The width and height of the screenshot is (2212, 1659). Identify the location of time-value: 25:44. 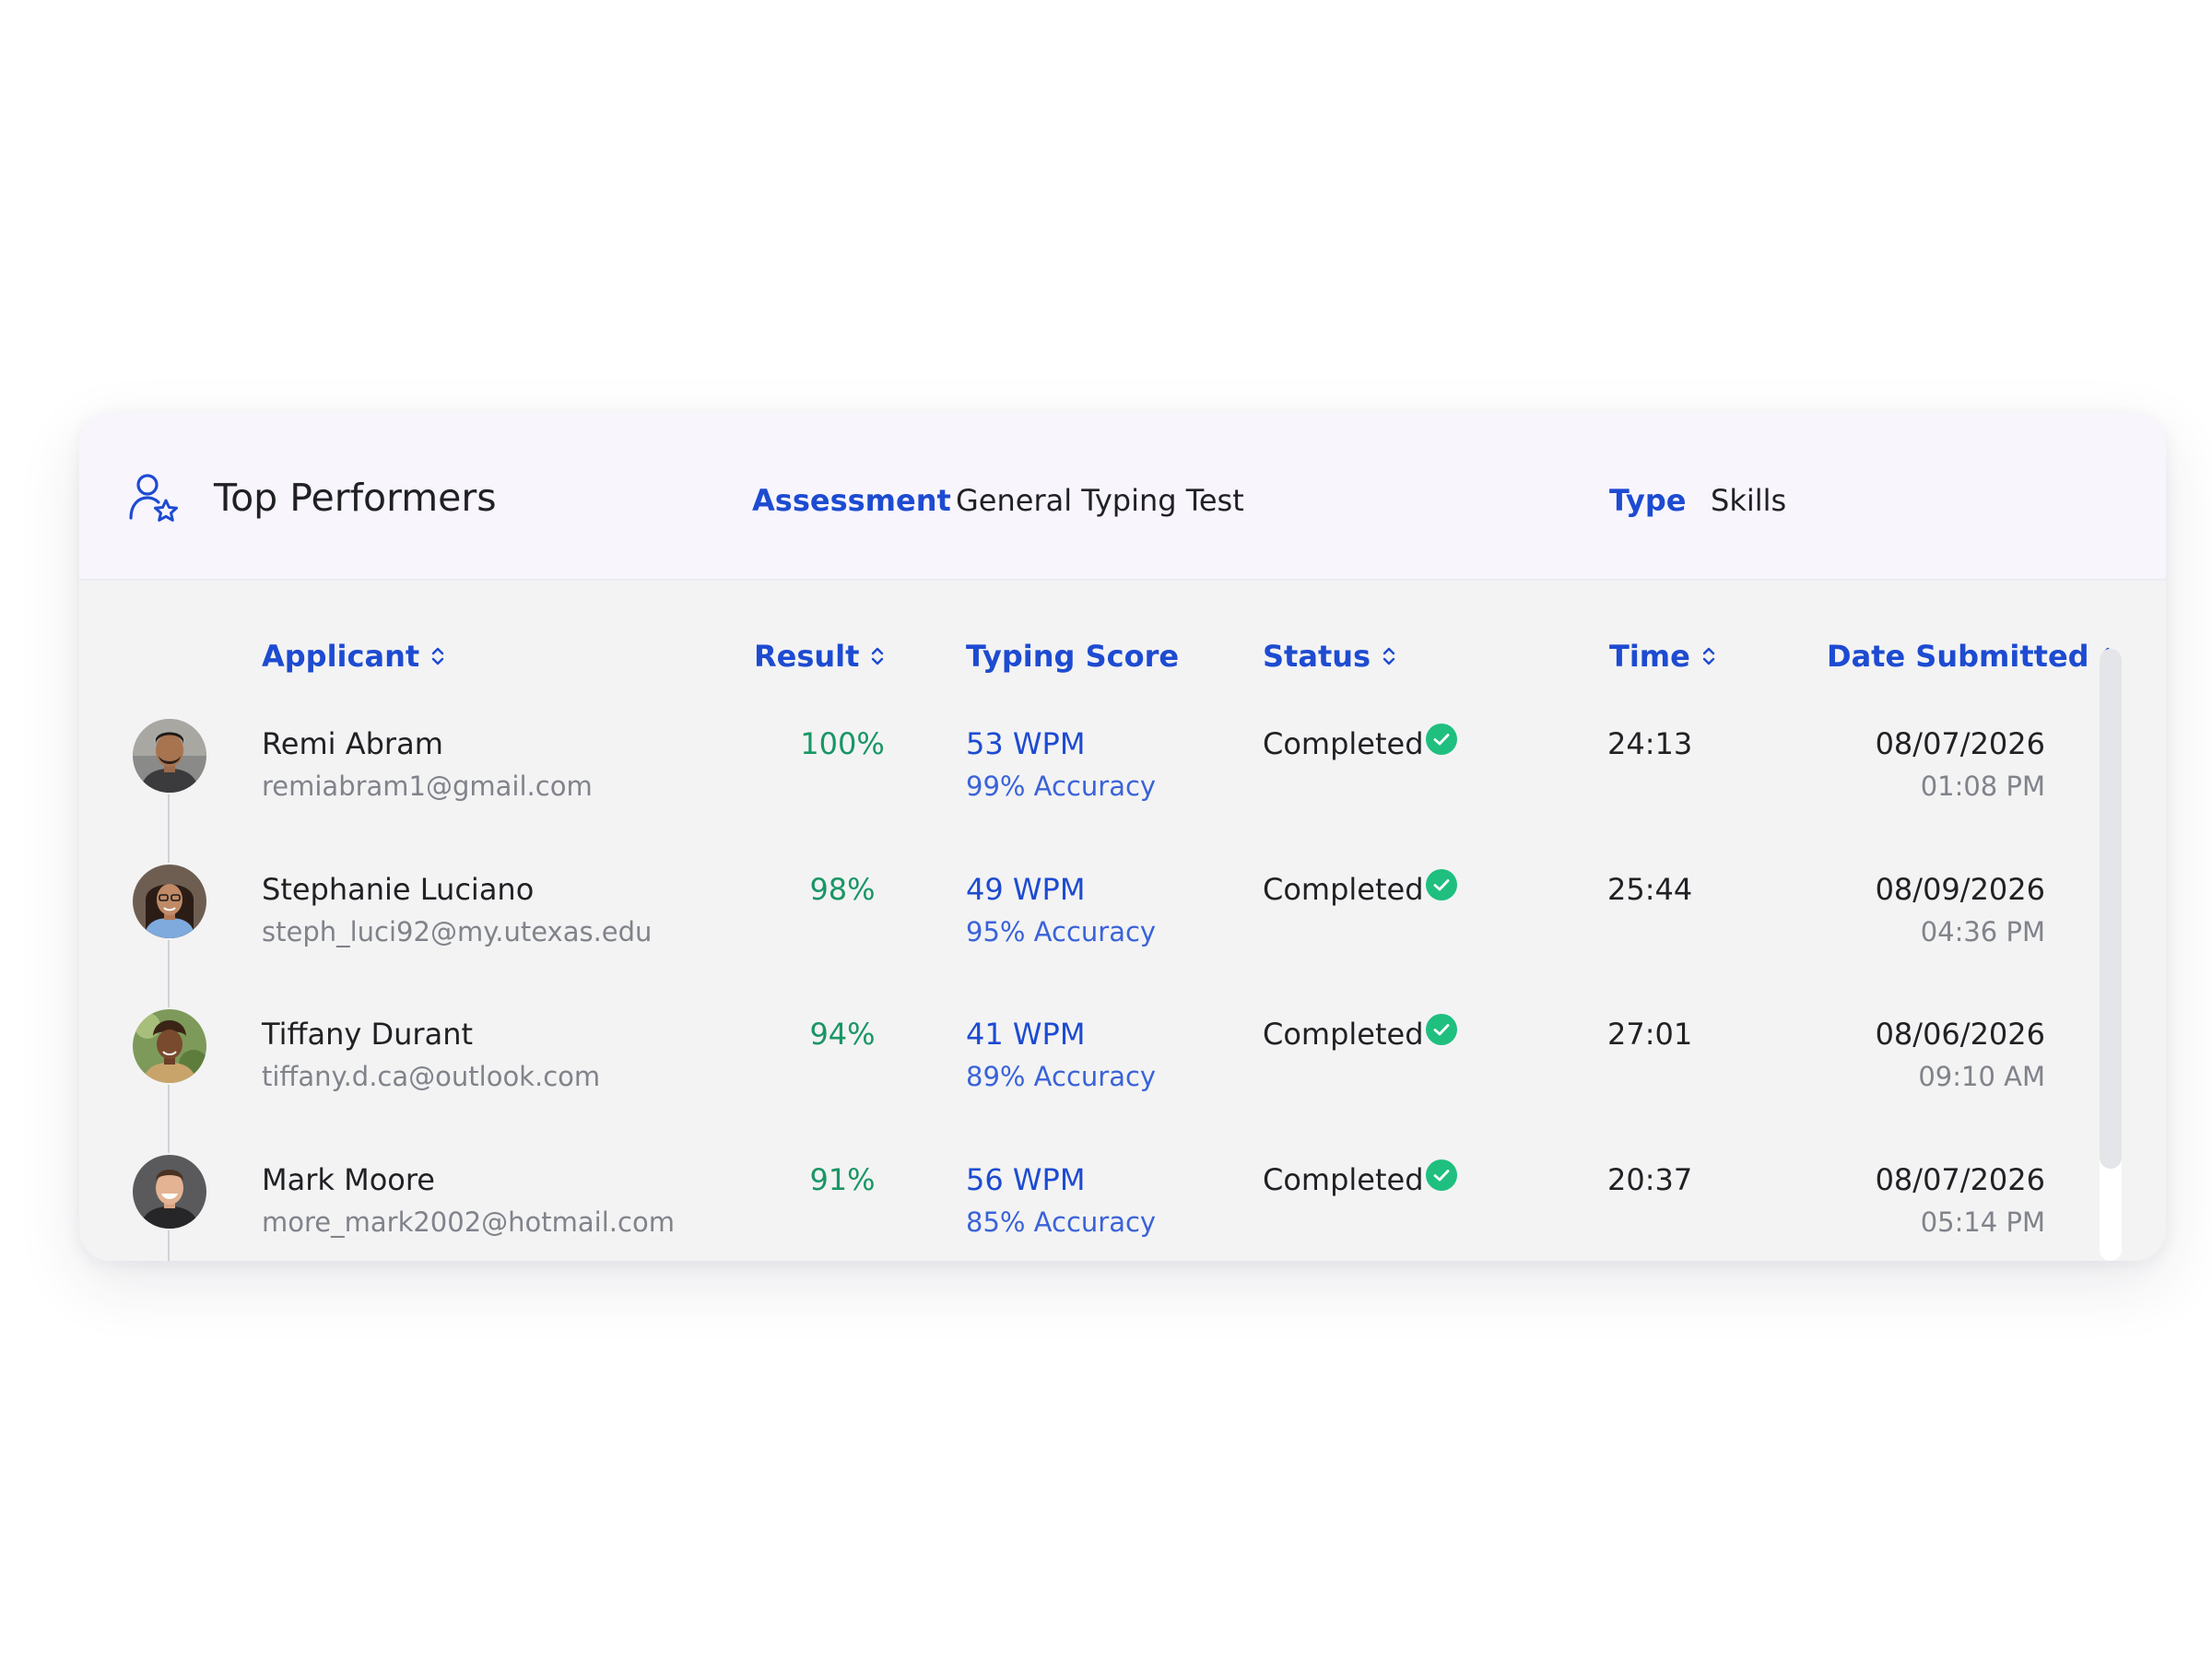
(1650, 889).